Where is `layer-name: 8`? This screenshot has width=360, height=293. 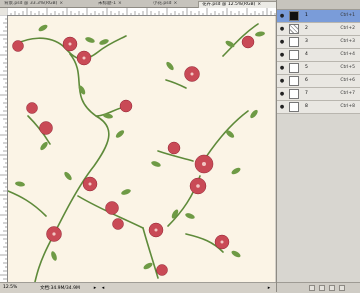 layer-name: 8 is located at coordinates (306, 106).